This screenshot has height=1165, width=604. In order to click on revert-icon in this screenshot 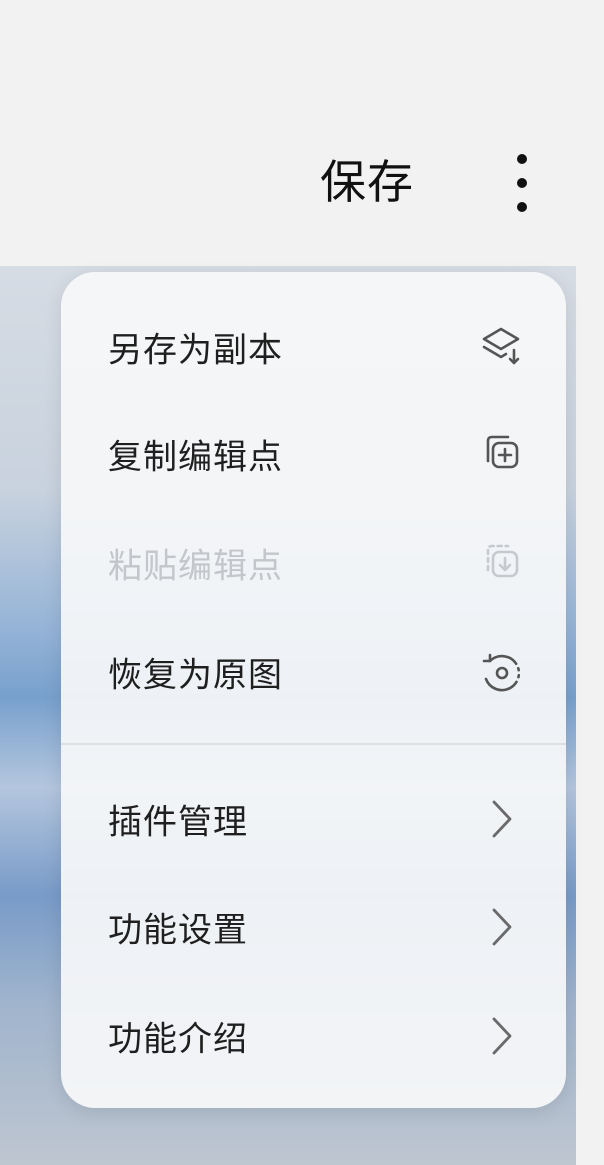, I will do `click(501, 672)`.